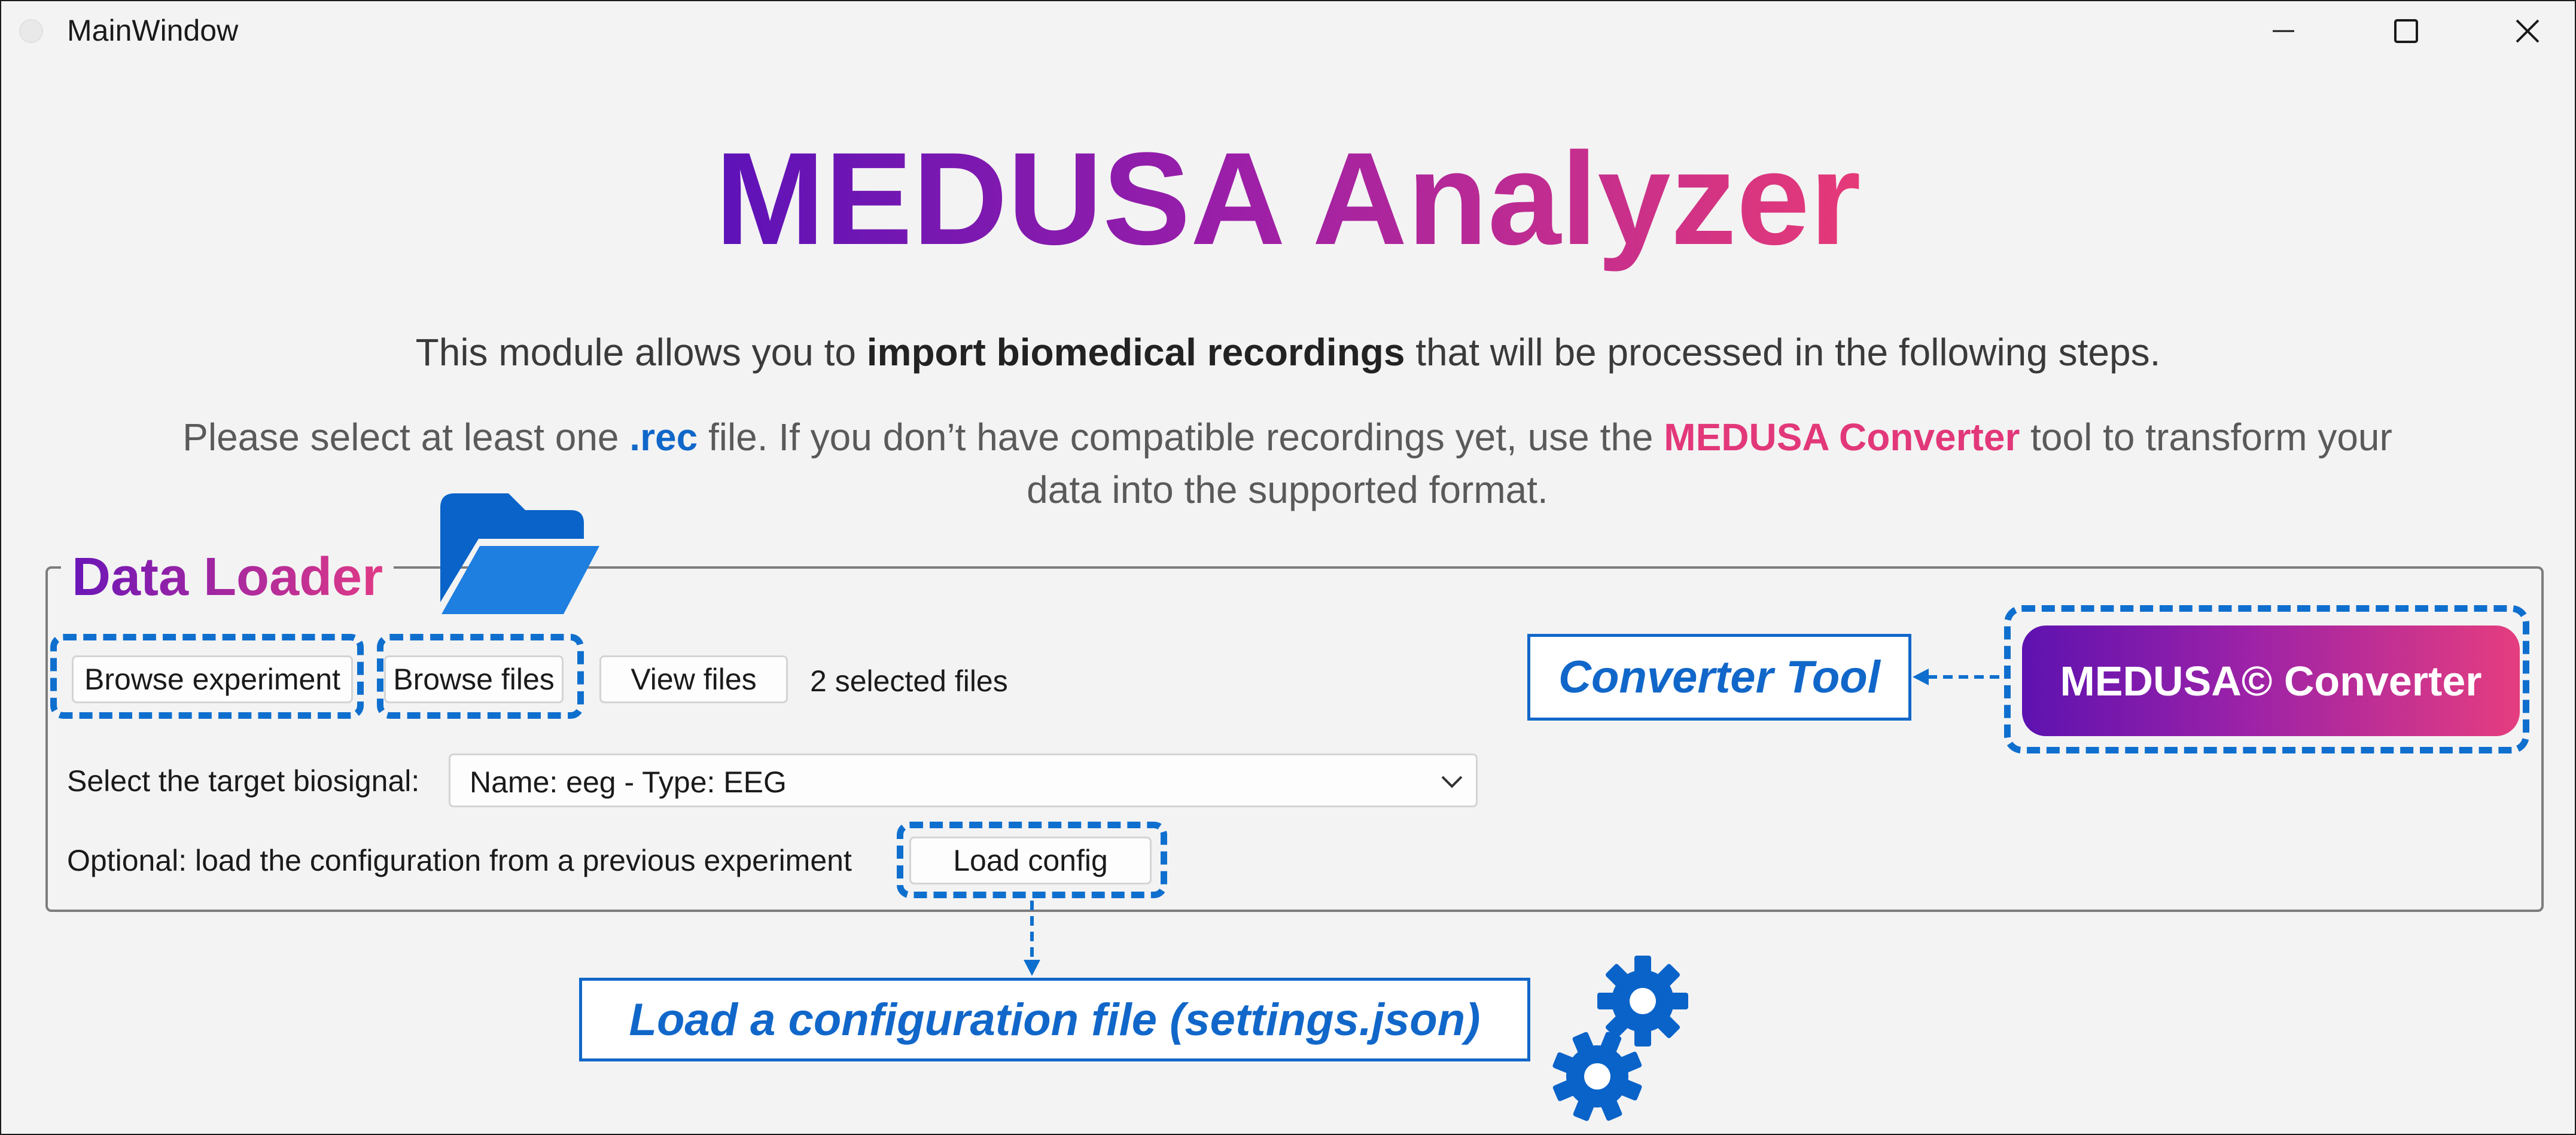  Describe the element at coordinates (1921, 677) in the screenshot. I see `converter-arrow-head` at that location.